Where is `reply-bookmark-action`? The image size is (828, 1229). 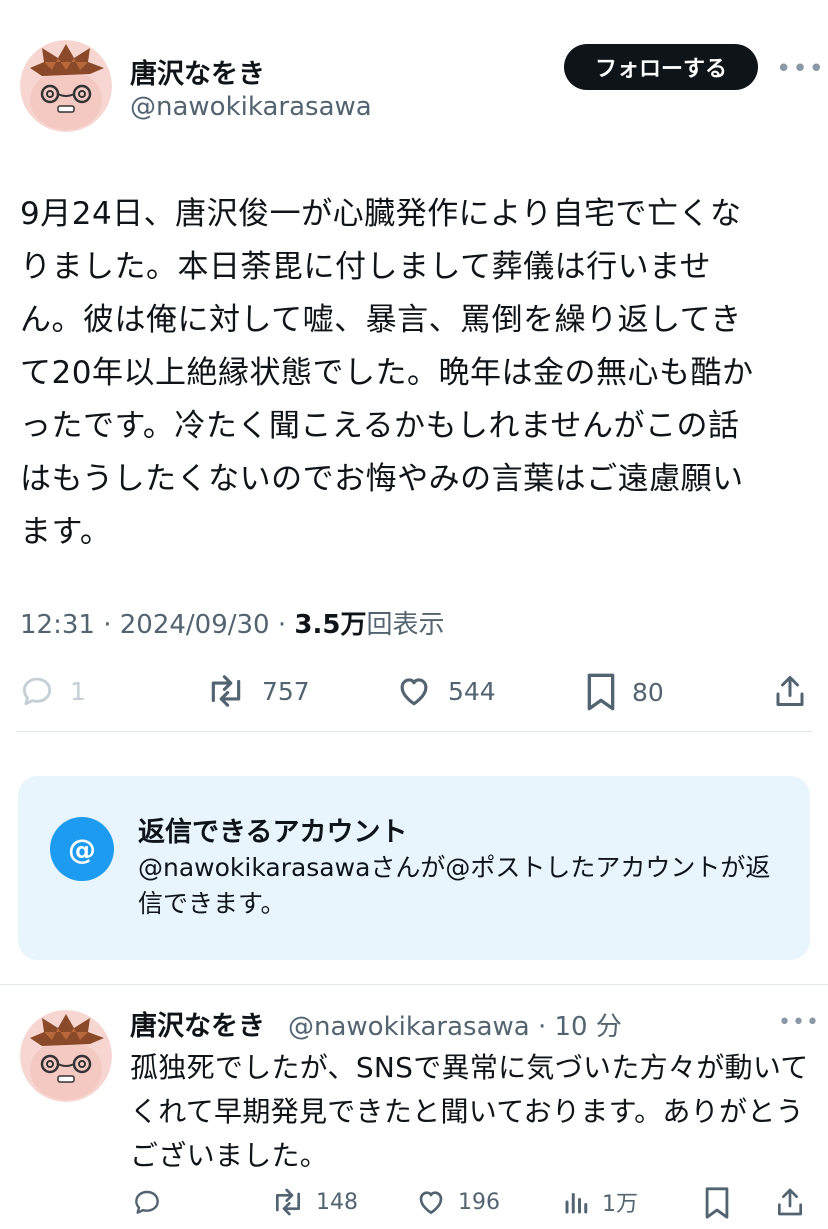
reply-bookmark-action is located at coordinates (717, 1203).